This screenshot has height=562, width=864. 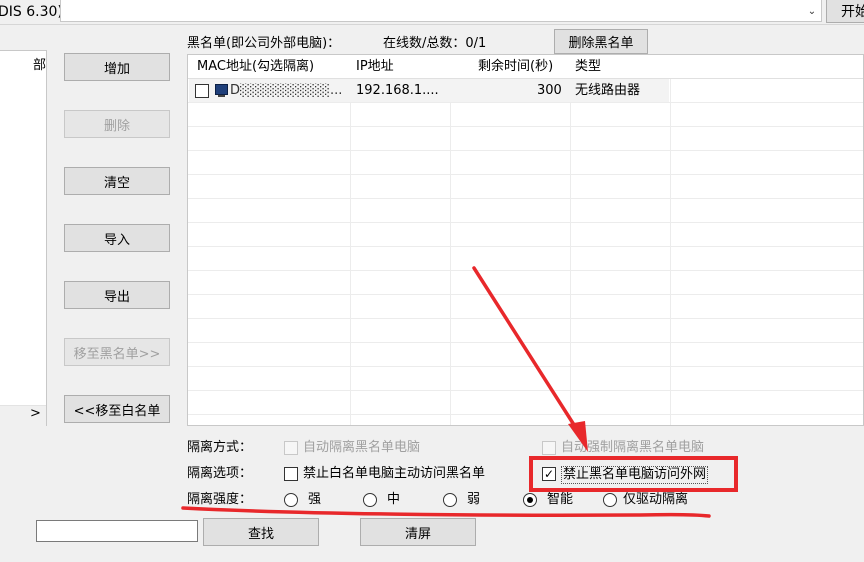 I want to click on strength-medium-radio, so click(x=370, y=500).